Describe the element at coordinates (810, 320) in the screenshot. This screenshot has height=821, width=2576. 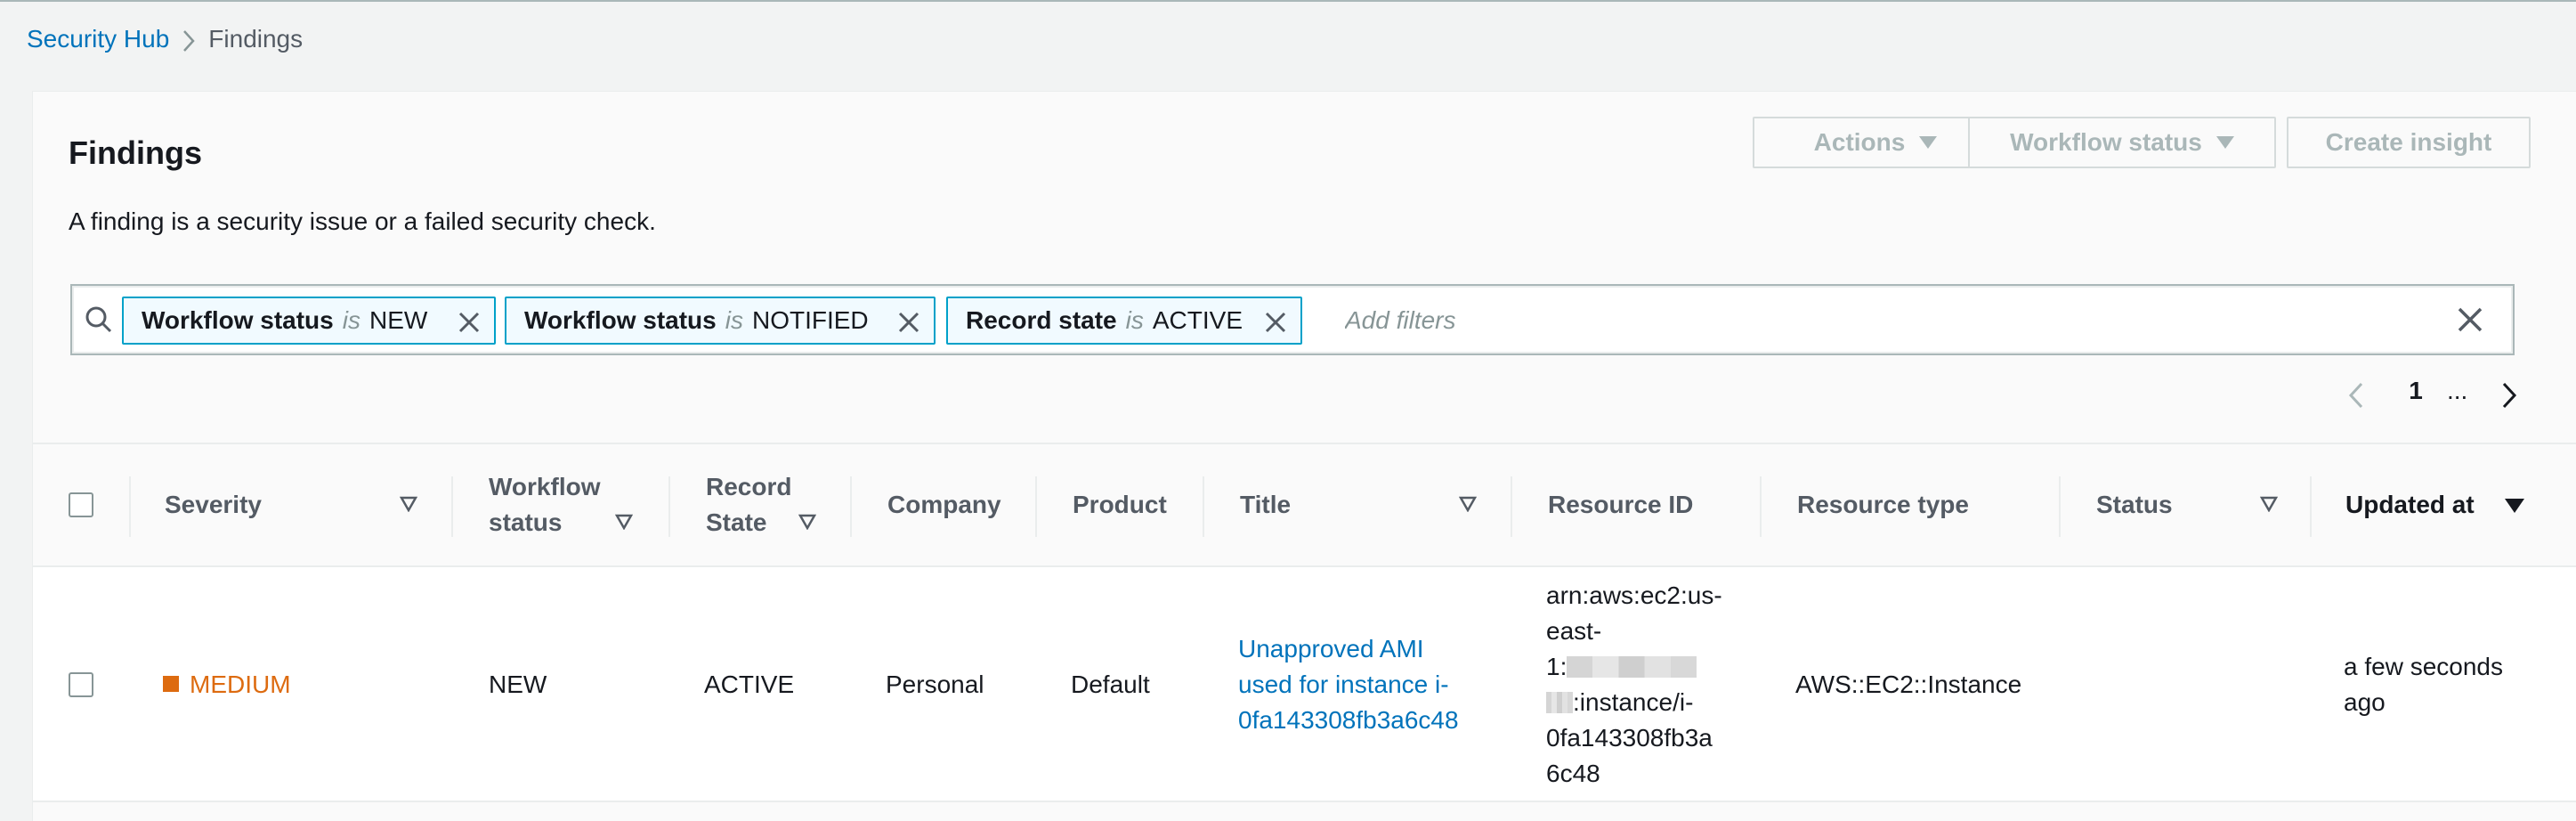
I see `filter-token-value: NOTIFIED` at that location.